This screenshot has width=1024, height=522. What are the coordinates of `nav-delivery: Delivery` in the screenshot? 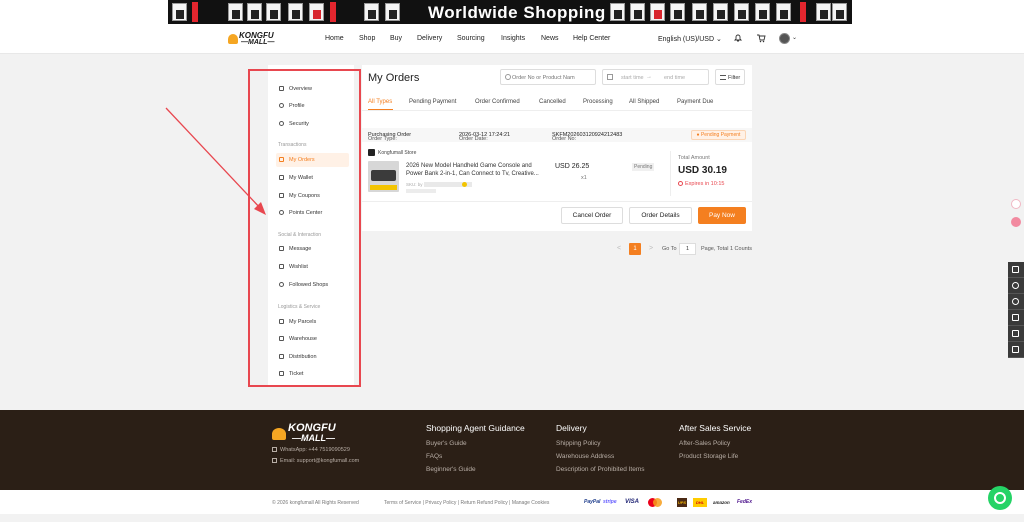 It's located at (429, 38).